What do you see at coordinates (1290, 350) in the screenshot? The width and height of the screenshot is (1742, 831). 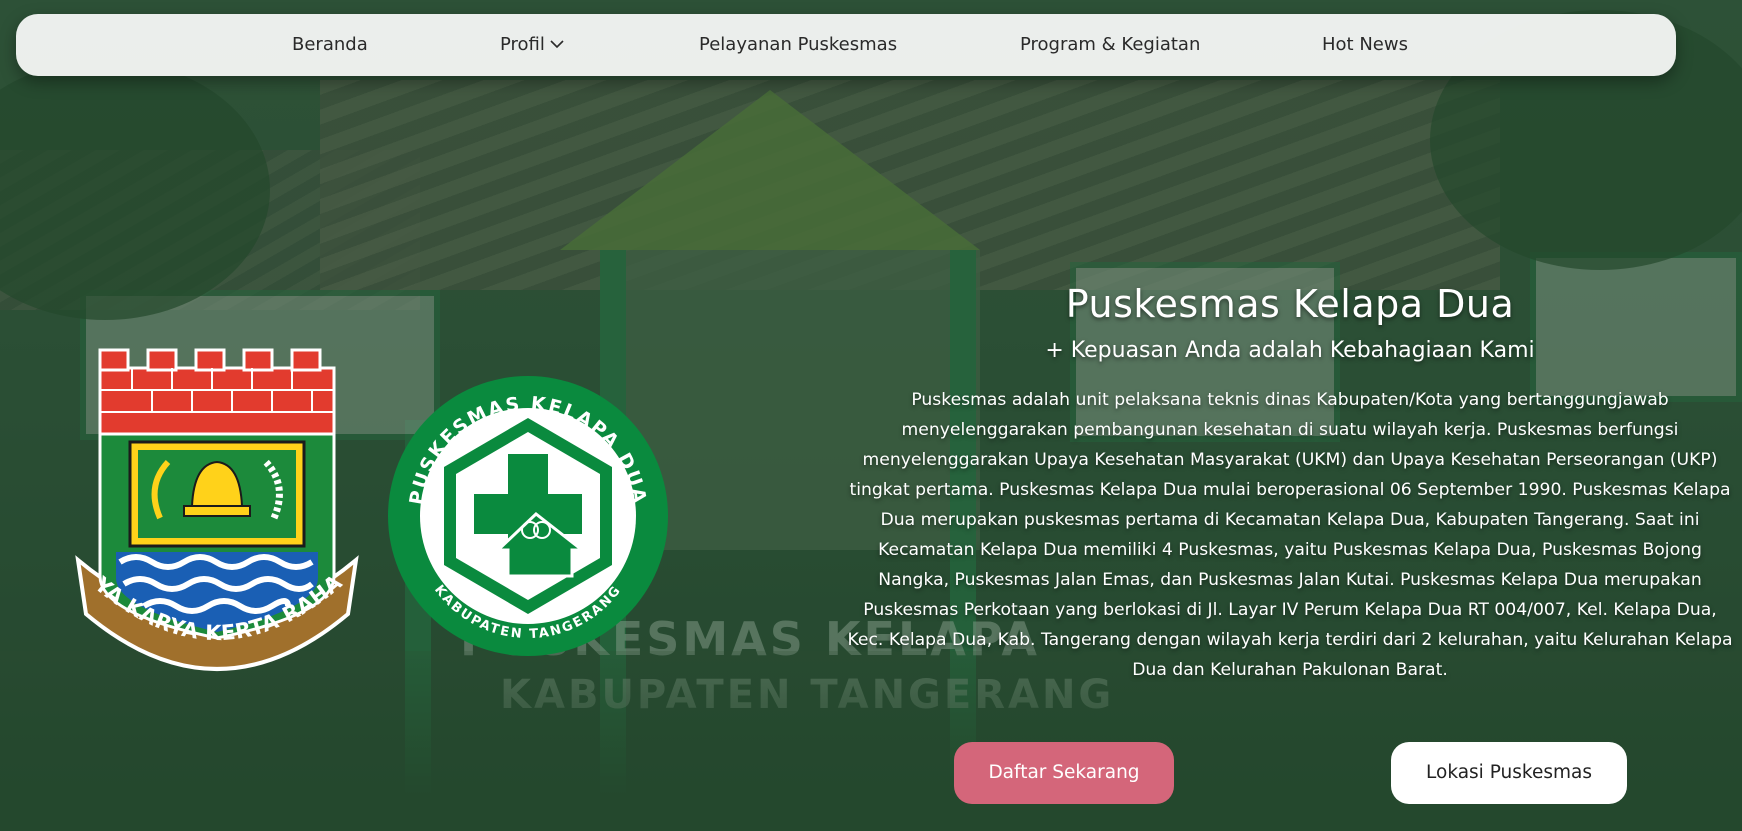 I see `hero-subtitle: + Kepuasan Anda adalah Kebahagiaan Kami` at bounding box center [1290, 350].